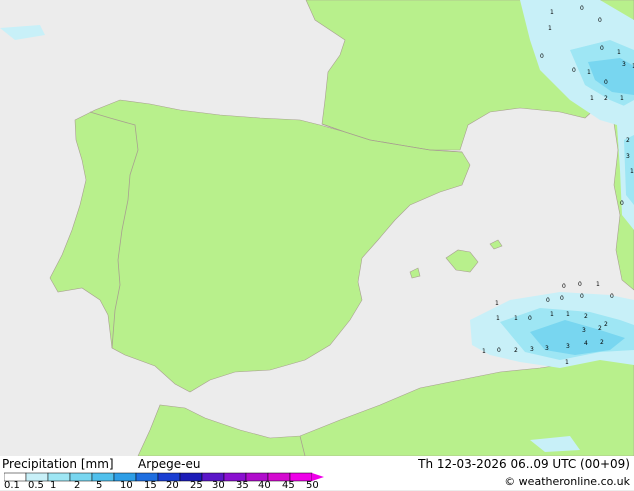  Describe the element at coordinates (77, 485) in the screenshot. I see `color-scale-tick: 2` at that location.